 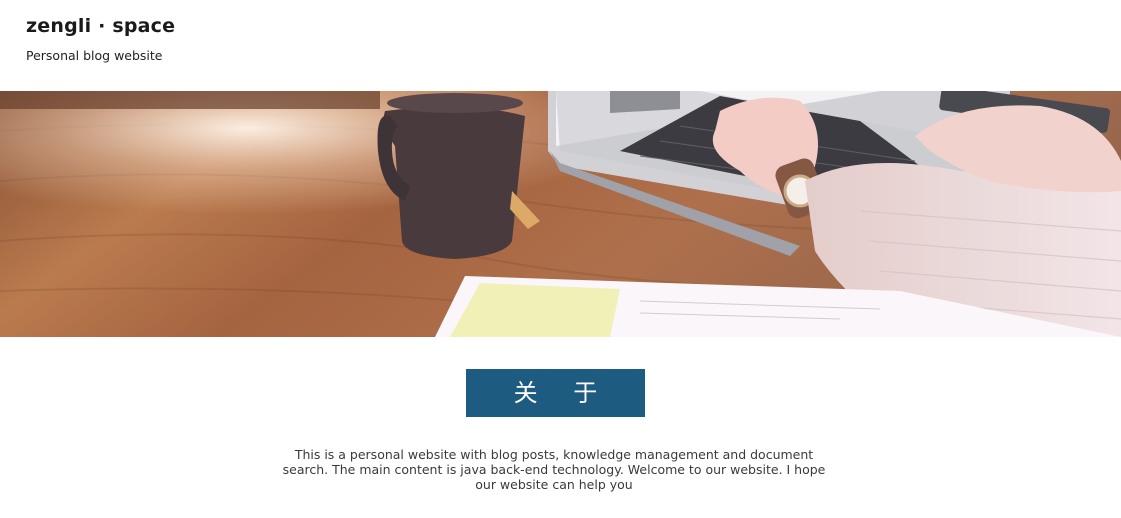 I want to click on site-header: zengli · space Personal blog website, so click(x=100, y=38).